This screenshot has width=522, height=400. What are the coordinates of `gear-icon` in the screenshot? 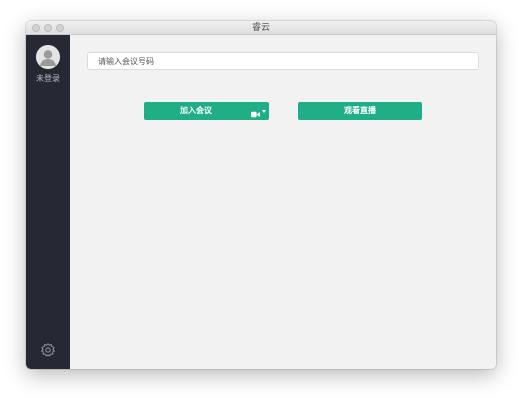 It's located at (48, 350).